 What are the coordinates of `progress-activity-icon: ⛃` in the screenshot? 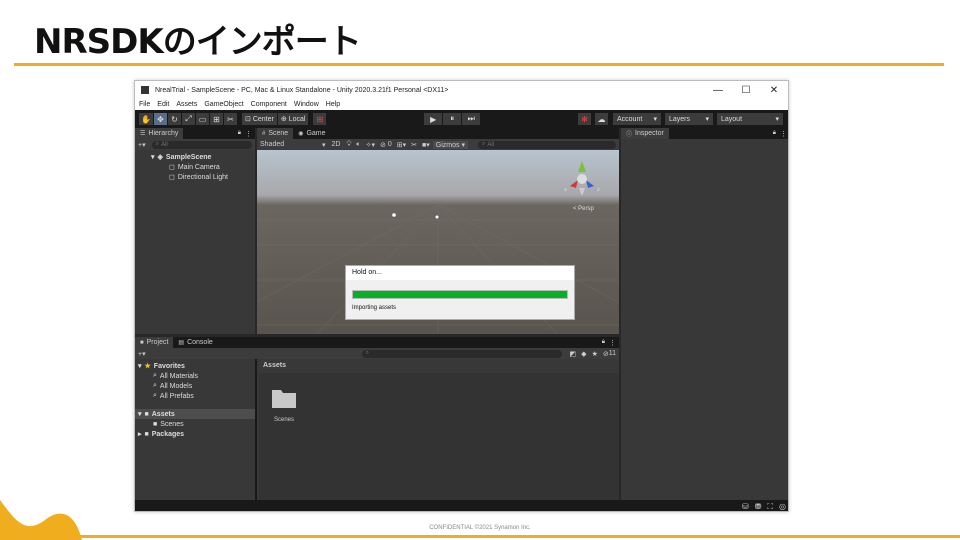 It's located at (758, 506).